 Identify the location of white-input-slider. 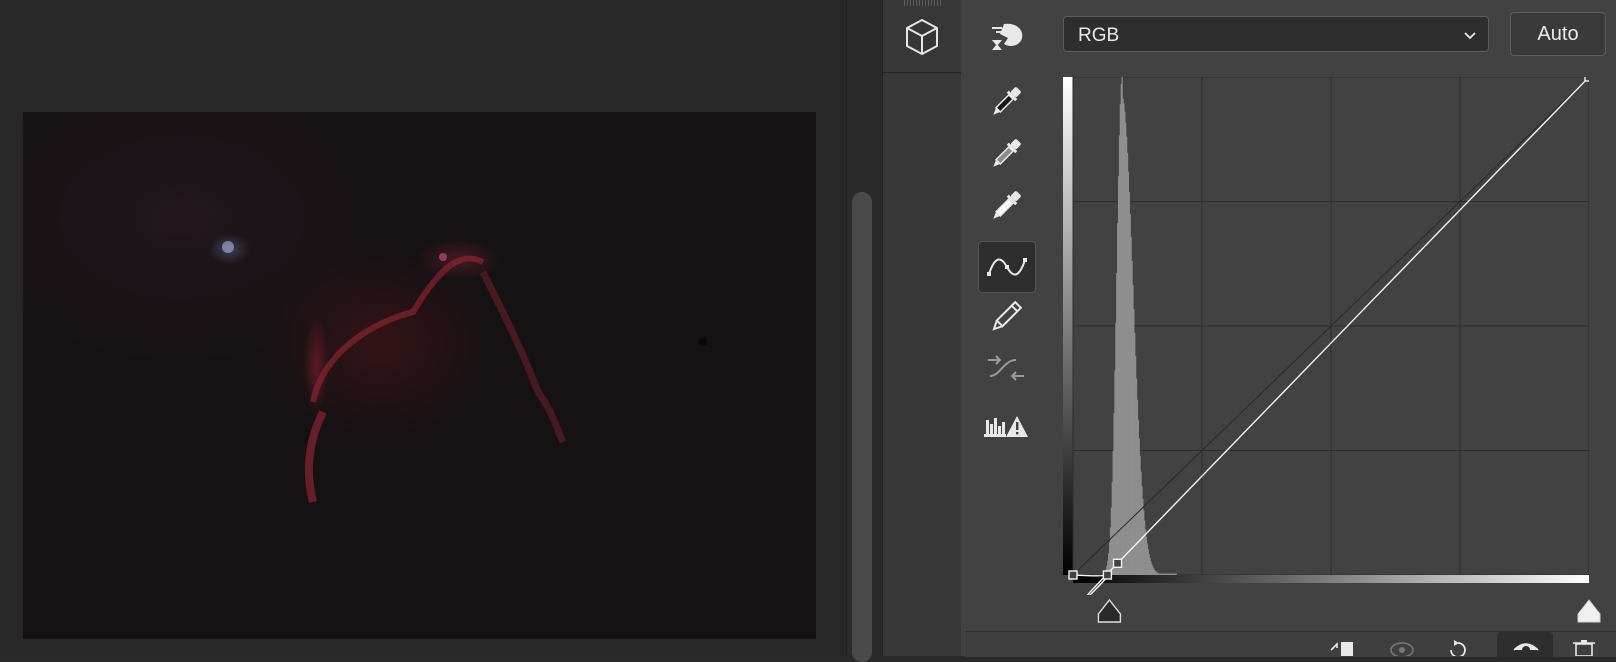
(1589, 611).